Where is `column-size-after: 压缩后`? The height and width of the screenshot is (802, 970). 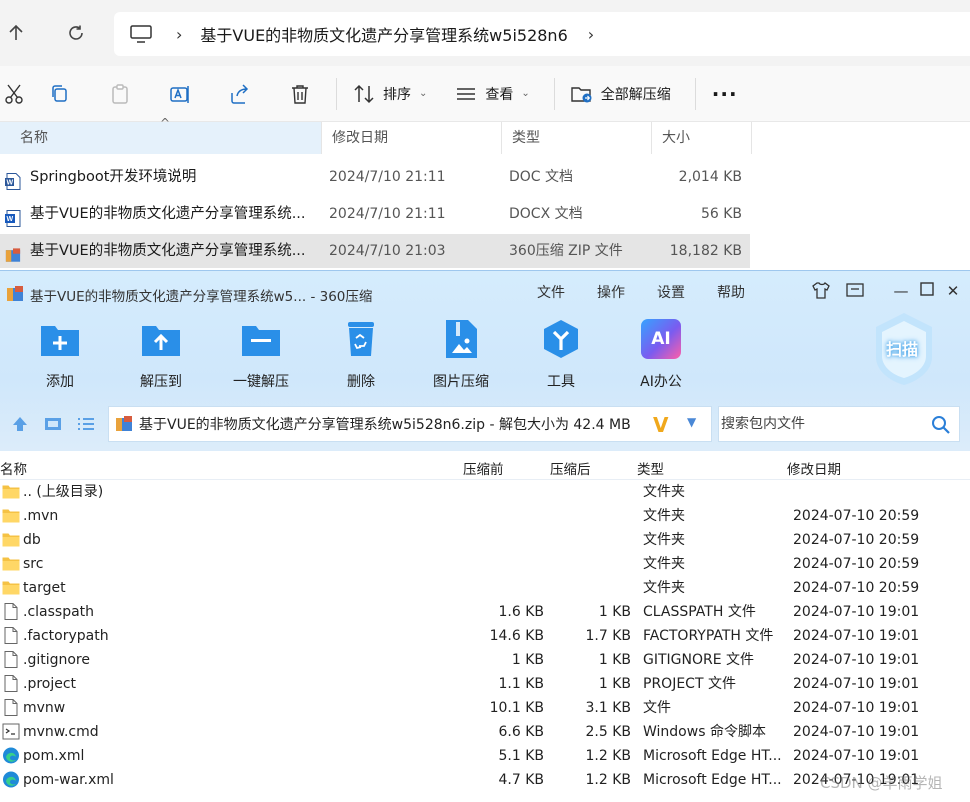
column-size-after: 压缩后 is located at coordinates (570, 468).